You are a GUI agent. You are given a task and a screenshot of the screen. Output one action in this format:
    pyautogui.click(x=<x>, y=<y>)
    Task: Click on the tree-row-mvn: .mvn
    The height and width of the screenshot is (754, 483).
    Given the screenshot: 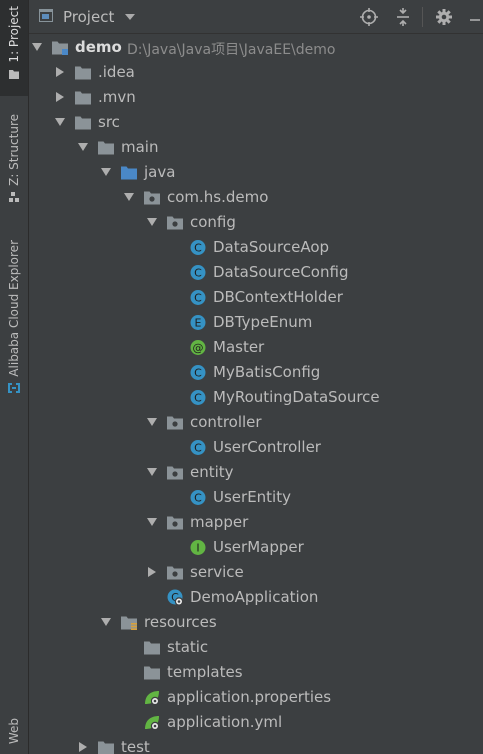 What is the action you would take?
    pyautogui.click(x=256, y=97)
    